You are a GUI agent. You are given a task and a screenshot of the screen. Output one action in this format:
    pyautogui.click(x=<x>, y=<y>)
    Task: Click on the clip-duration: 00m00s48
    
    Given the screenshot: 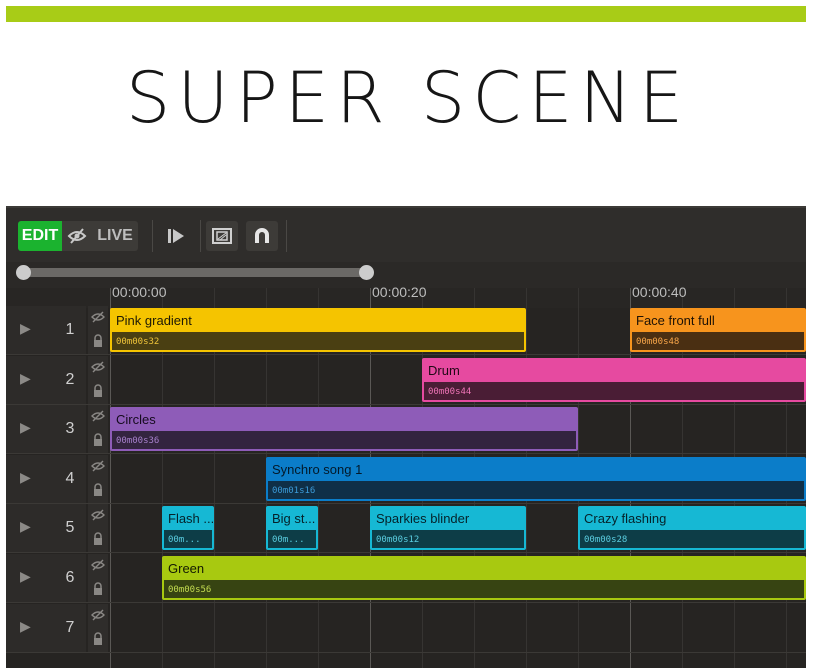 What is the action you would take?
    pyautogui.click(x=658, y=342)
    